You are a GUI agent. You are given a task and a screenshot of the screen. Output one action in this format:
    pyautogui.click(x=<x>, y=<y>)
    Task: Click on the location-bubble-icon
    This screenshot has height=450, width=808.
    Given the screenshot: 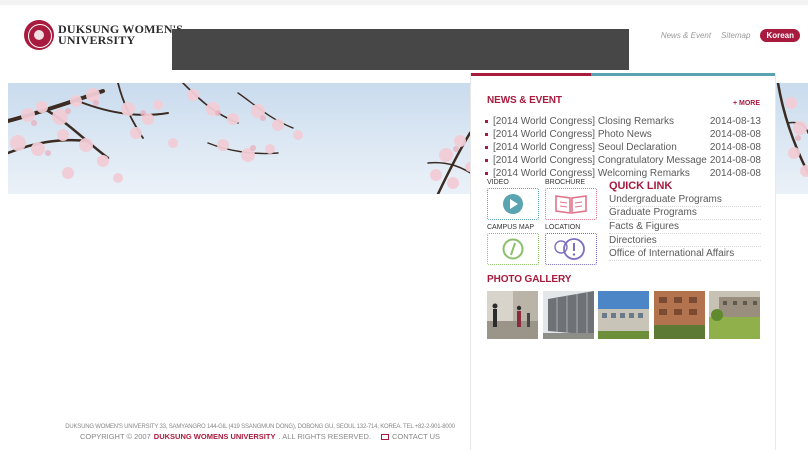 What is the action you would take?
    pyautogui.click(x=569, y=249)
    